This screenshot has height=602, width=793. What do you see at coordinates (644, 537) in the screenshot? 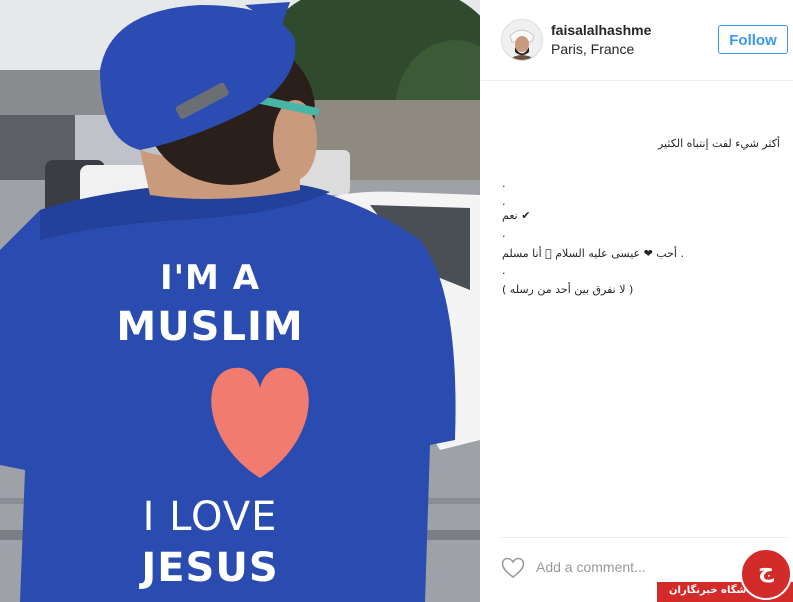
I see `footer-divider` at bounding box center [644, 537].